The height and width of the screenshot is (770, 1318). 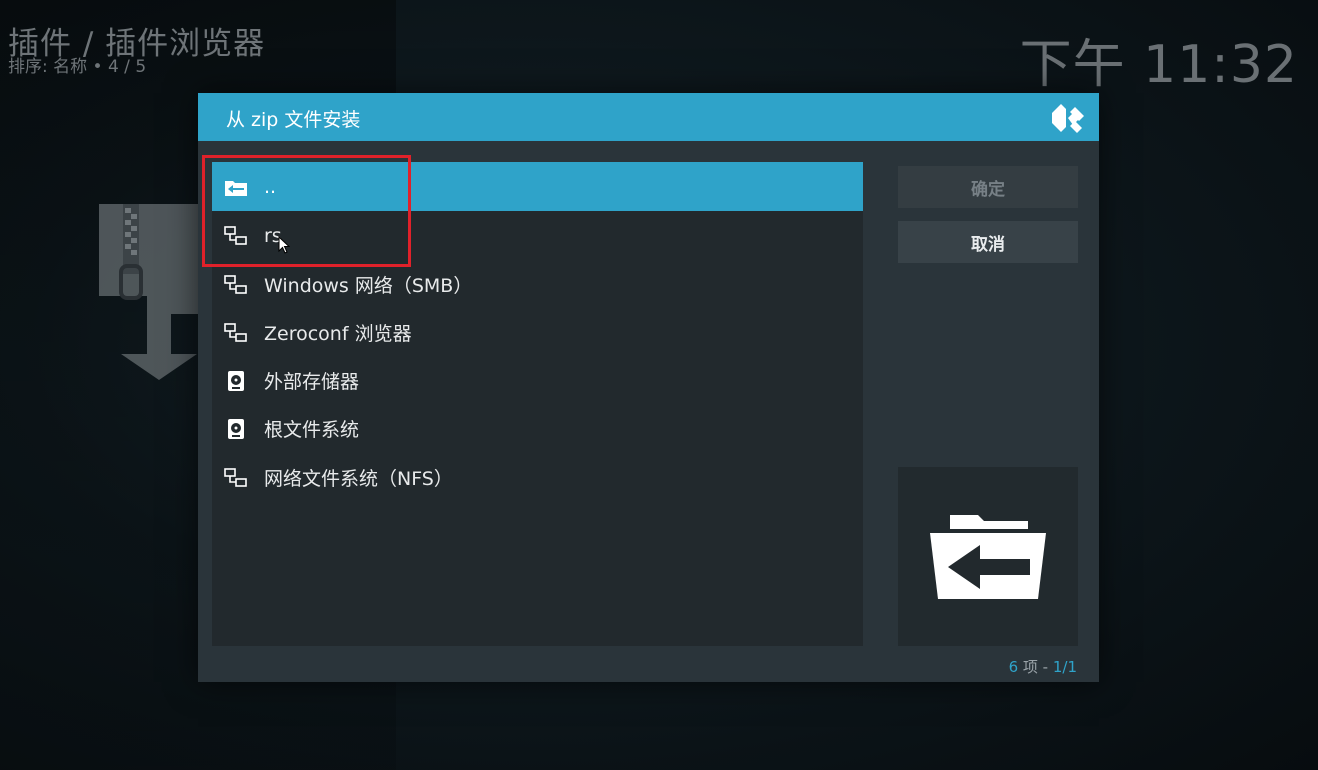 What do you see at coordinates (988, 187) in the screenshot?
I see `ok-button: 确定` at bounding box center [988, 187].